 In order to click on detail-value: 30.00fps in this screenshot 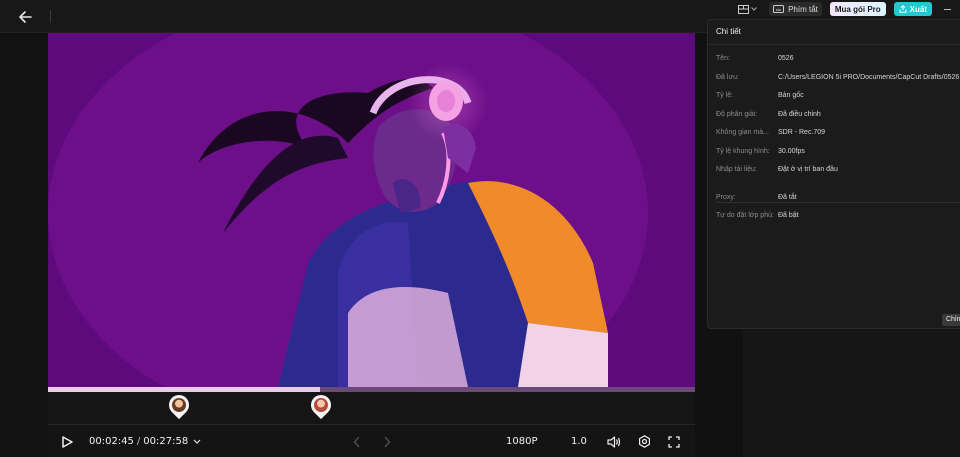, I will do `click(791, 151)`.